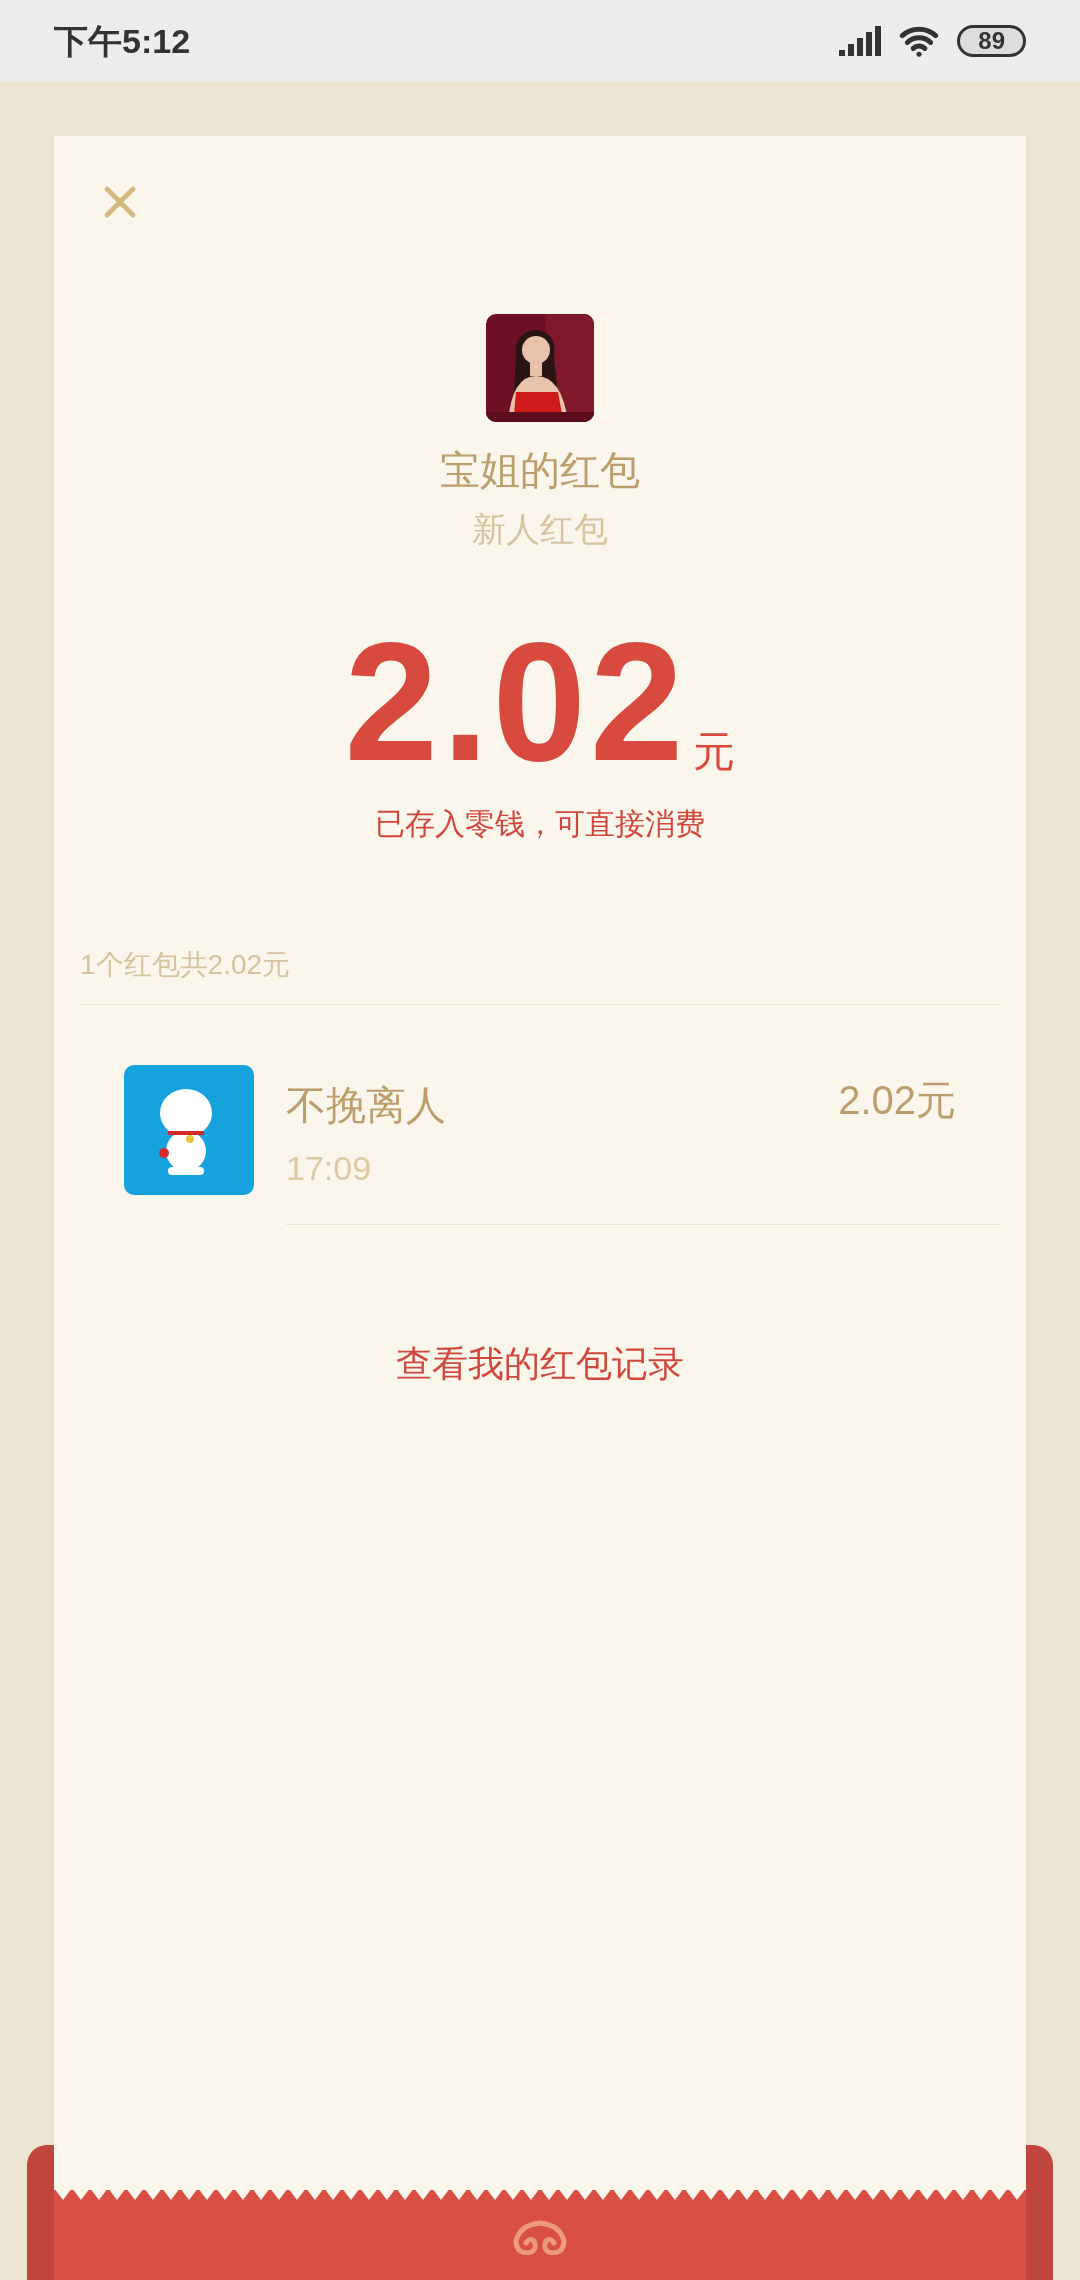  I want to click on signal-icon, so click(860, 41).